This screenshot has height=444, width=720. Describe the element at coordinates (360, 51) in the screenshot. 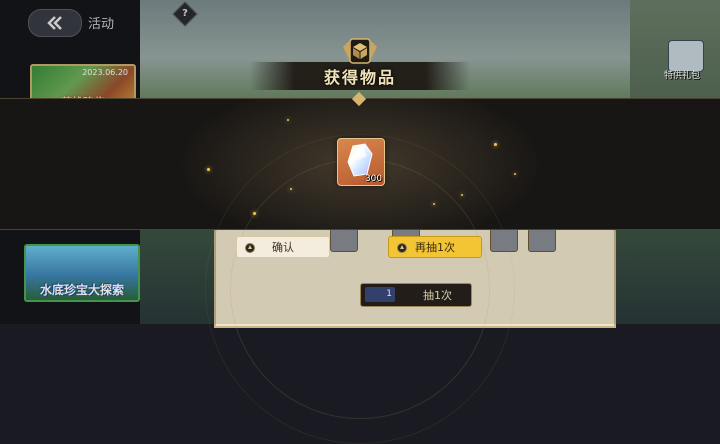

I see `cube-emblem-icon` at that location.